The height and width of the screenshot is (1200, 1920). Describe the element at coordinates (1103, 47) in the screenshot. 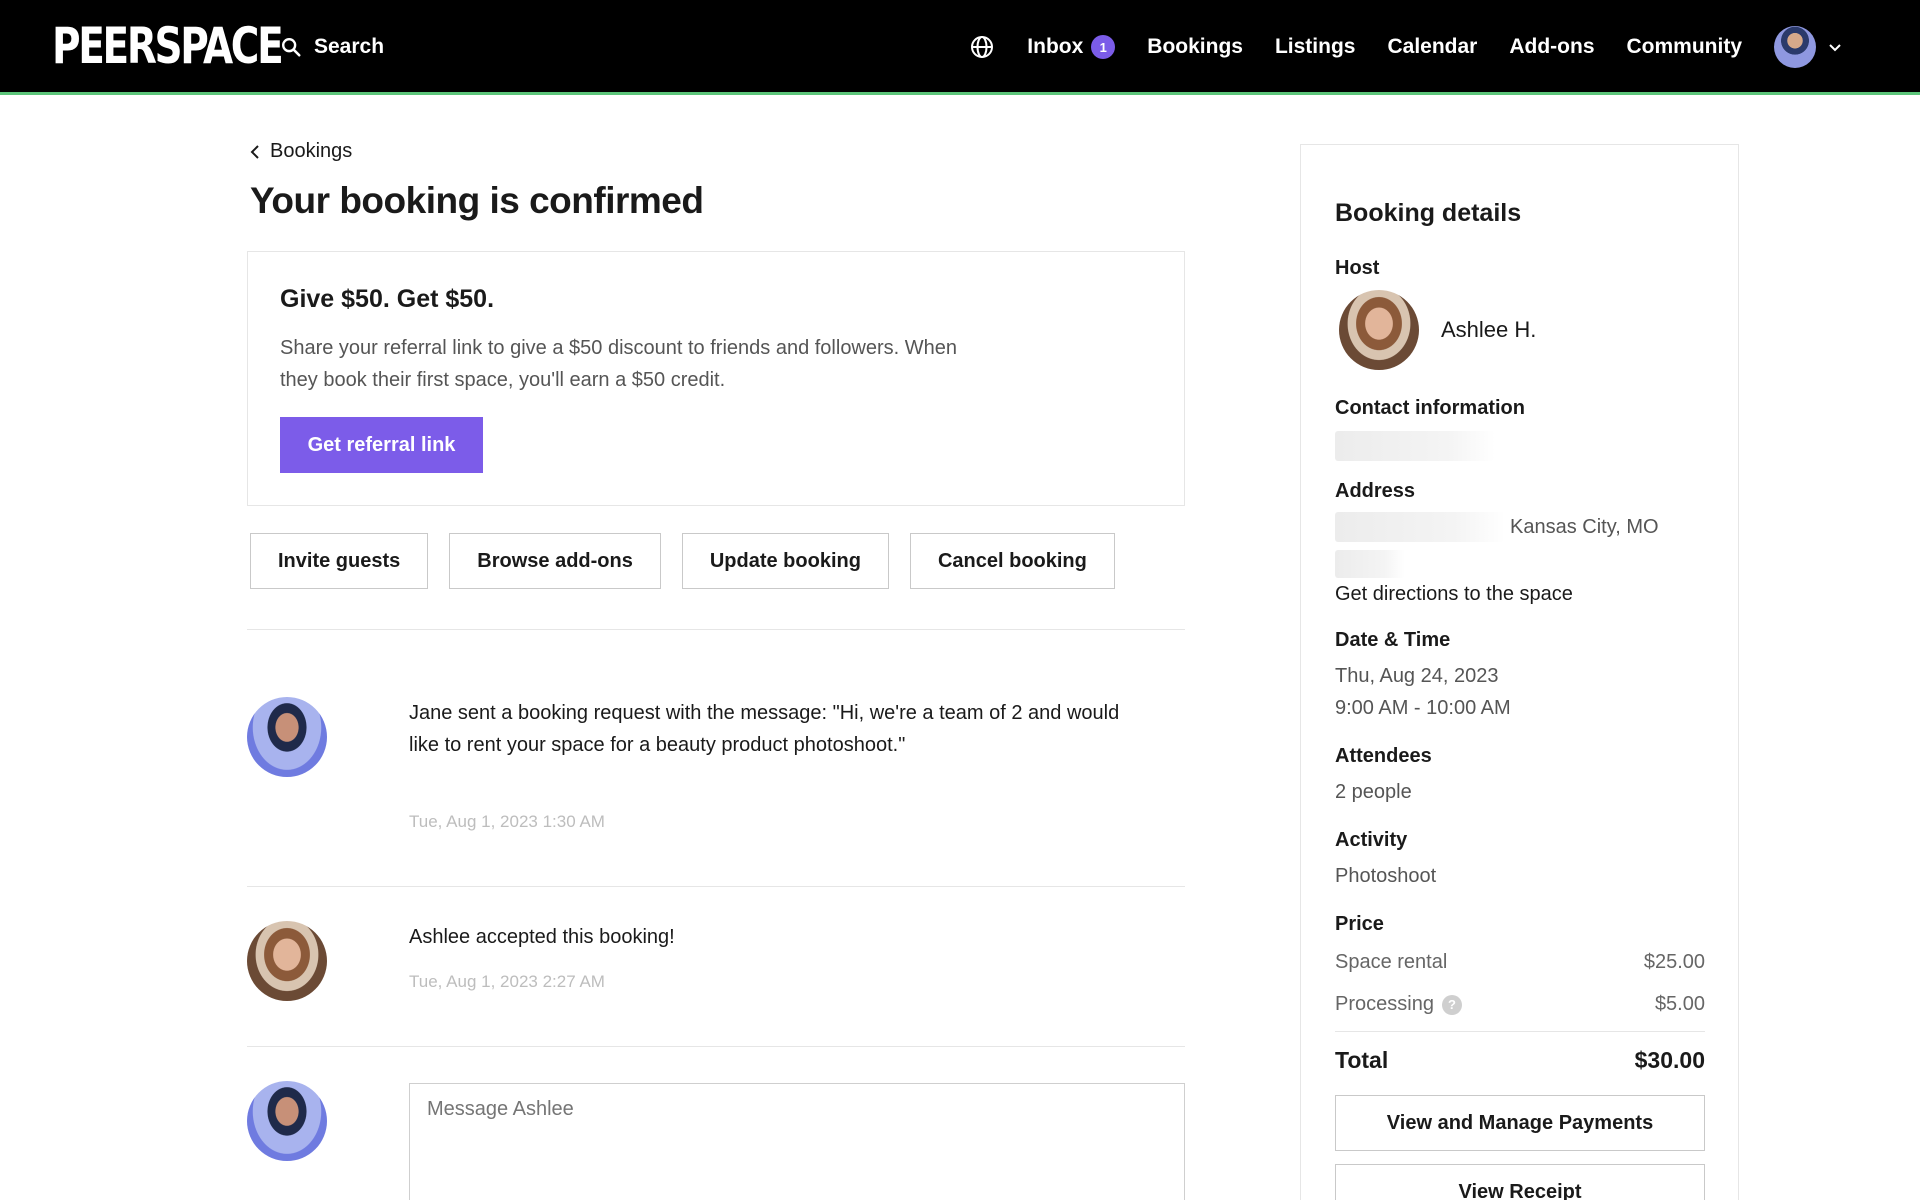

I see `inbox-count-badge: 1` at that location.